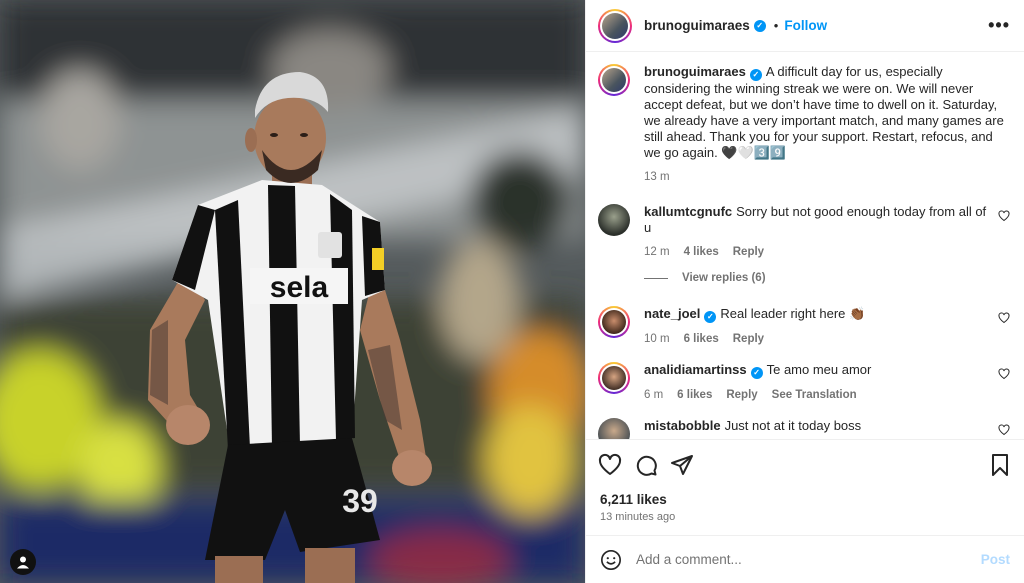  Describe the element at coordinates (1000, 465) in the screenshot. I see `bookmark-icon` at that location.